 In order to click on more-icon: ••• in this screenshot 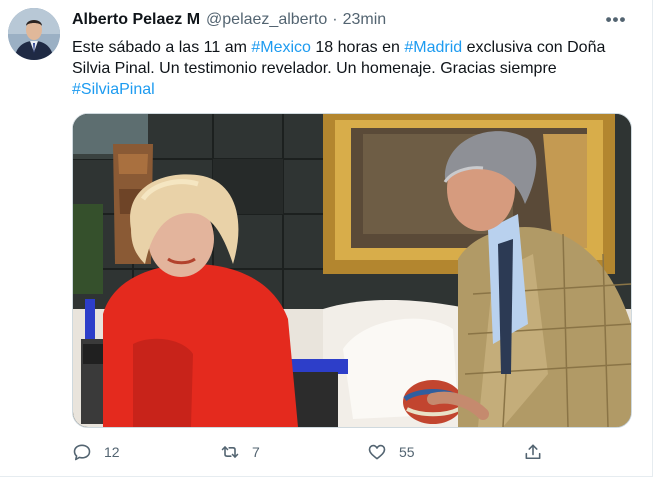, I will do `click(616, 20)`.